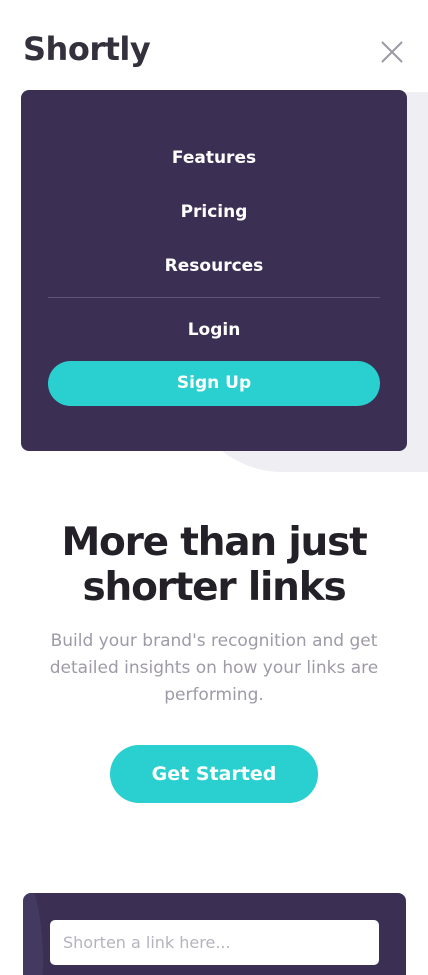  Describe the element at coordinates (214, 587) in the screenshot. I see `hero-title-line-2: shorter links` at that location.